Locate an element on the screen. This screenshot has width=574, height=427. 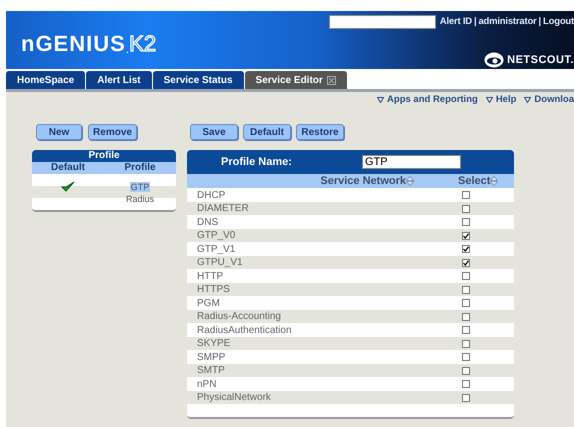
table-cell-text: DNS is located at coordinates (208, 222).